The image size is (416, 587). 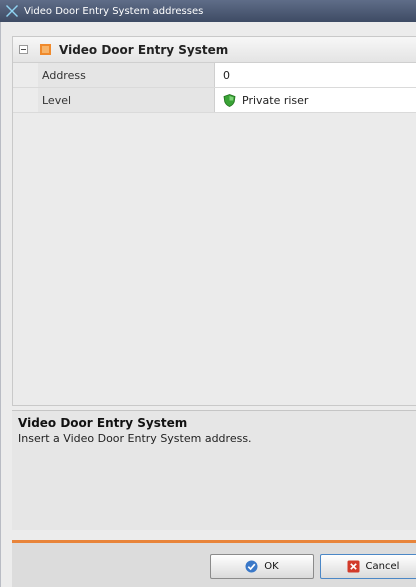 I want to click on collapse-icon, so click(x=23, y=49).